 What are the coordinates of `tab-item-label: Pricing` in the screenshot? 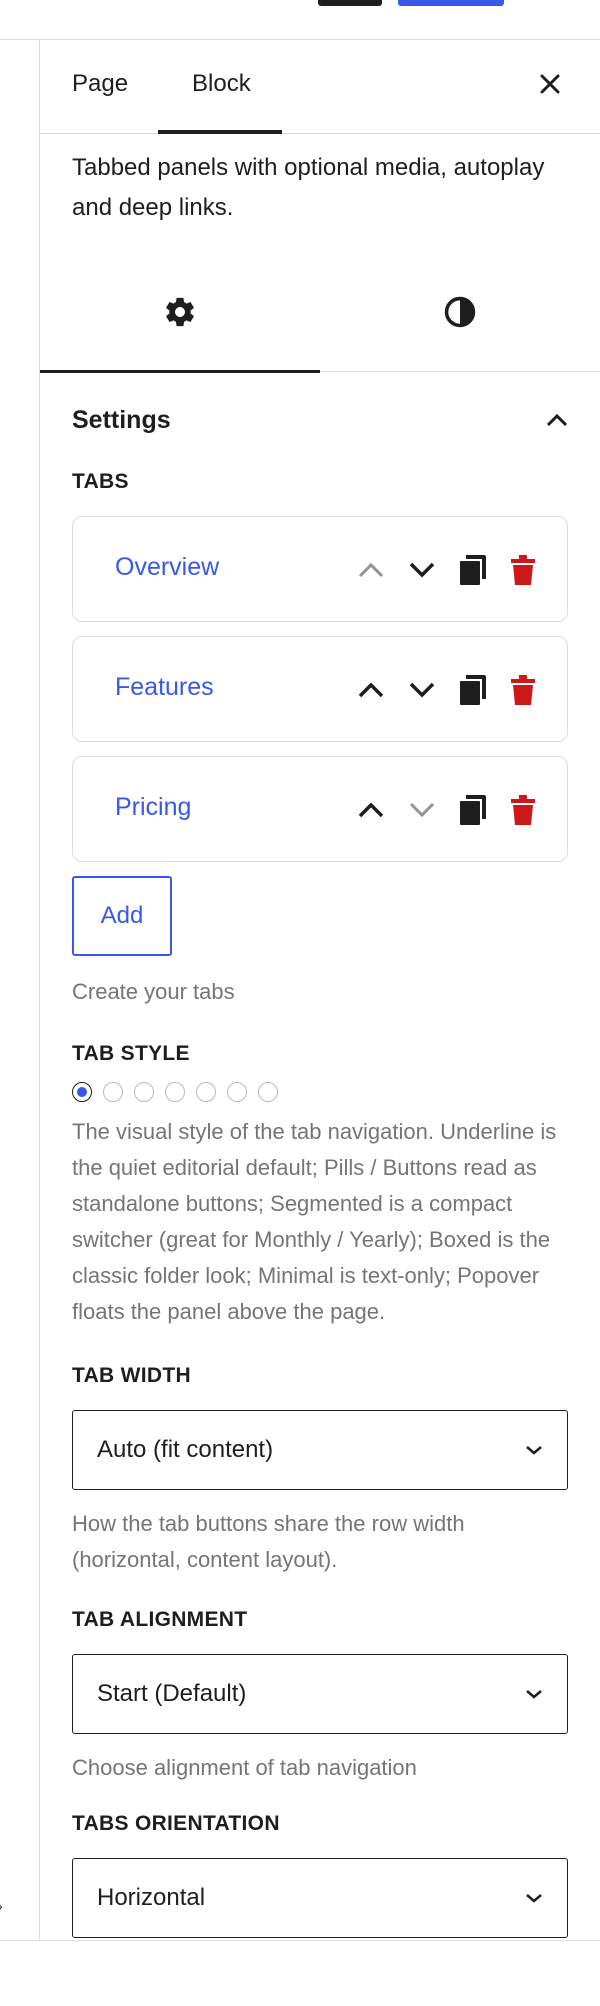 It's located at (153, 807).